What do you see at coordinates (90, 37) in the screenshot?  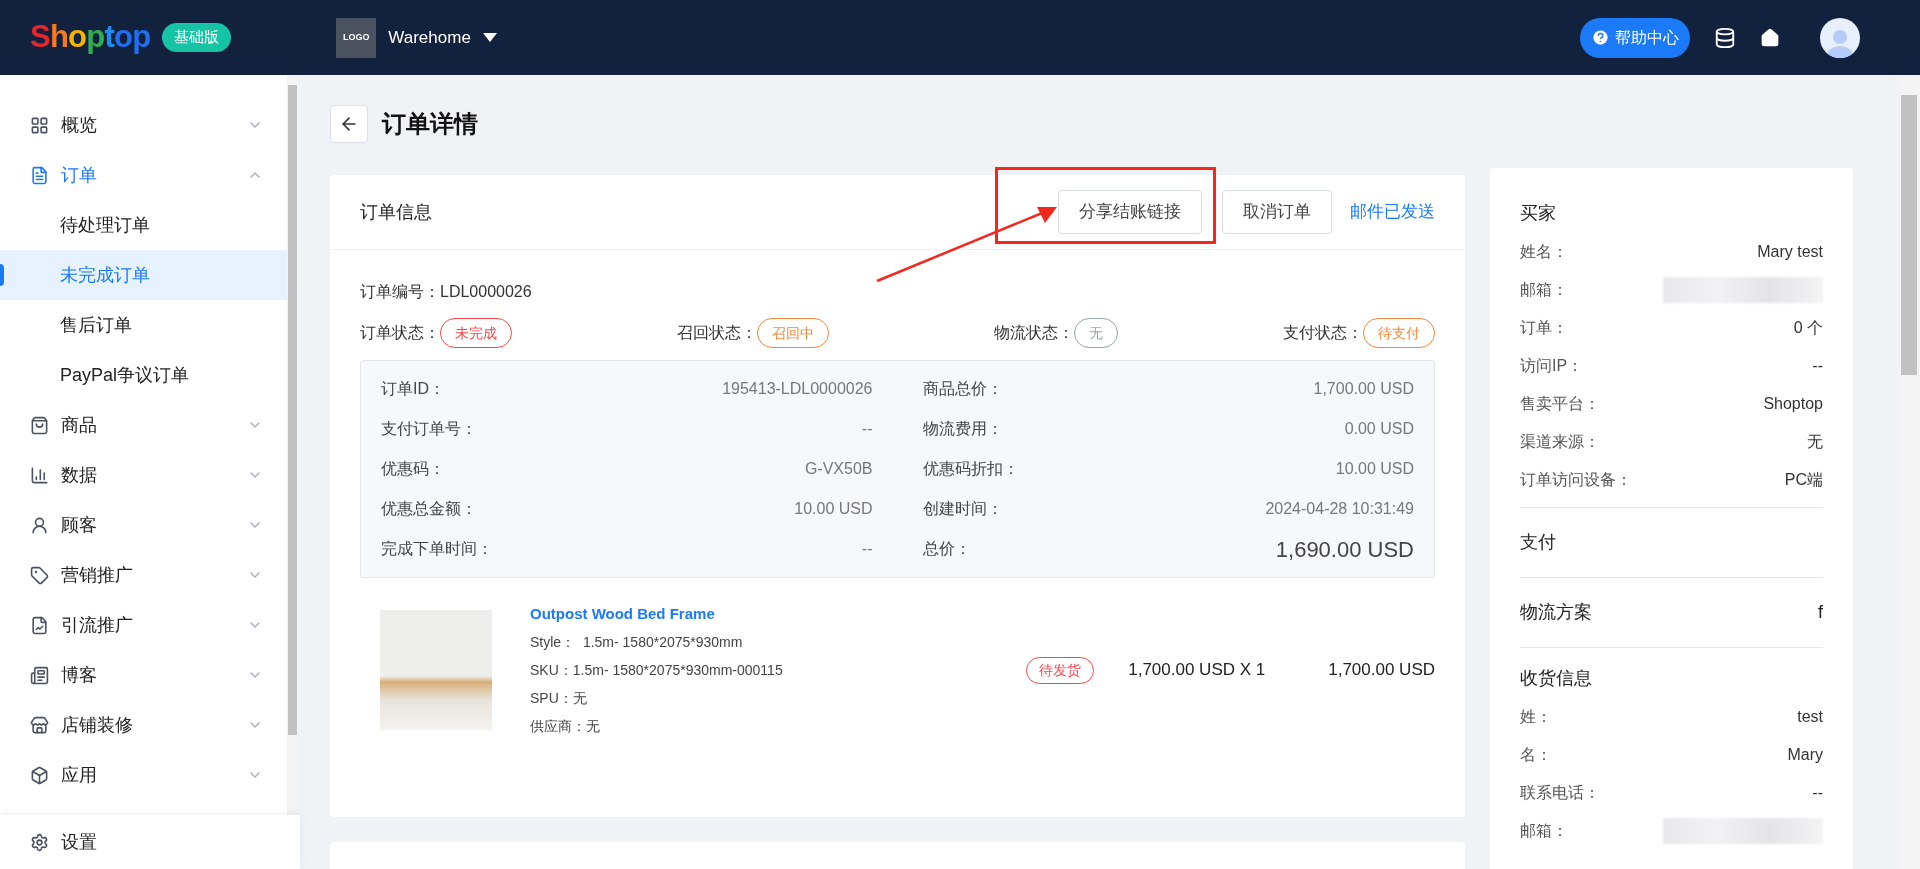 I see `logo: Shoptop` at bounding box center [90, 37].